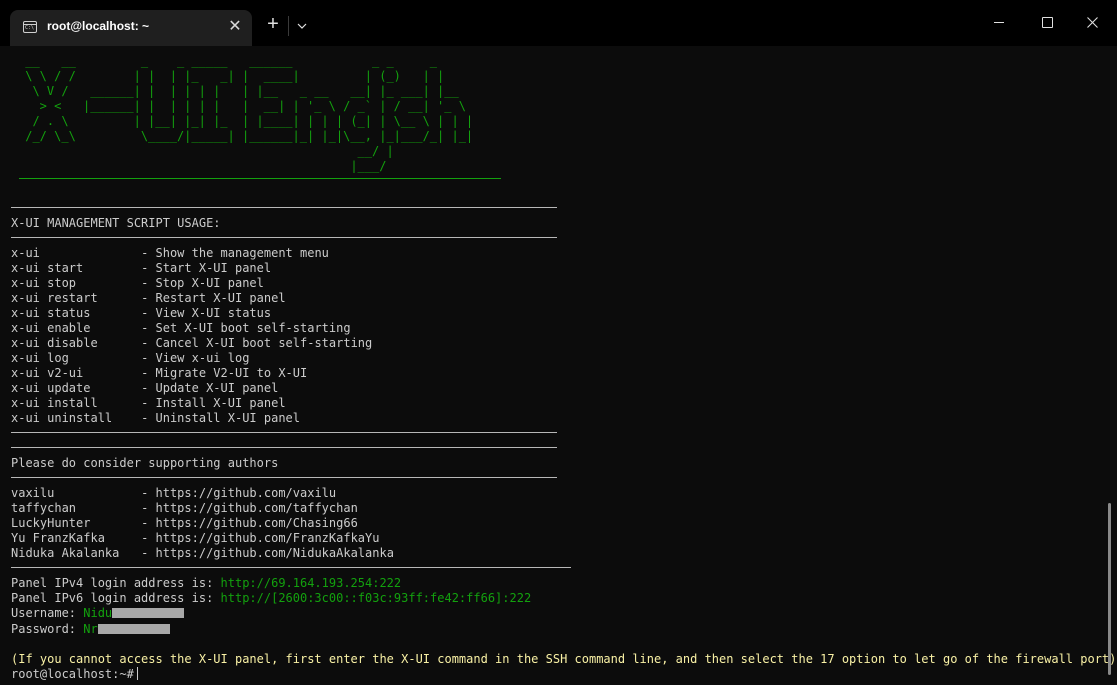  Describe the element at coordinates (235, 27) in the screenshot. I see `close-icon: ✕` at that location.